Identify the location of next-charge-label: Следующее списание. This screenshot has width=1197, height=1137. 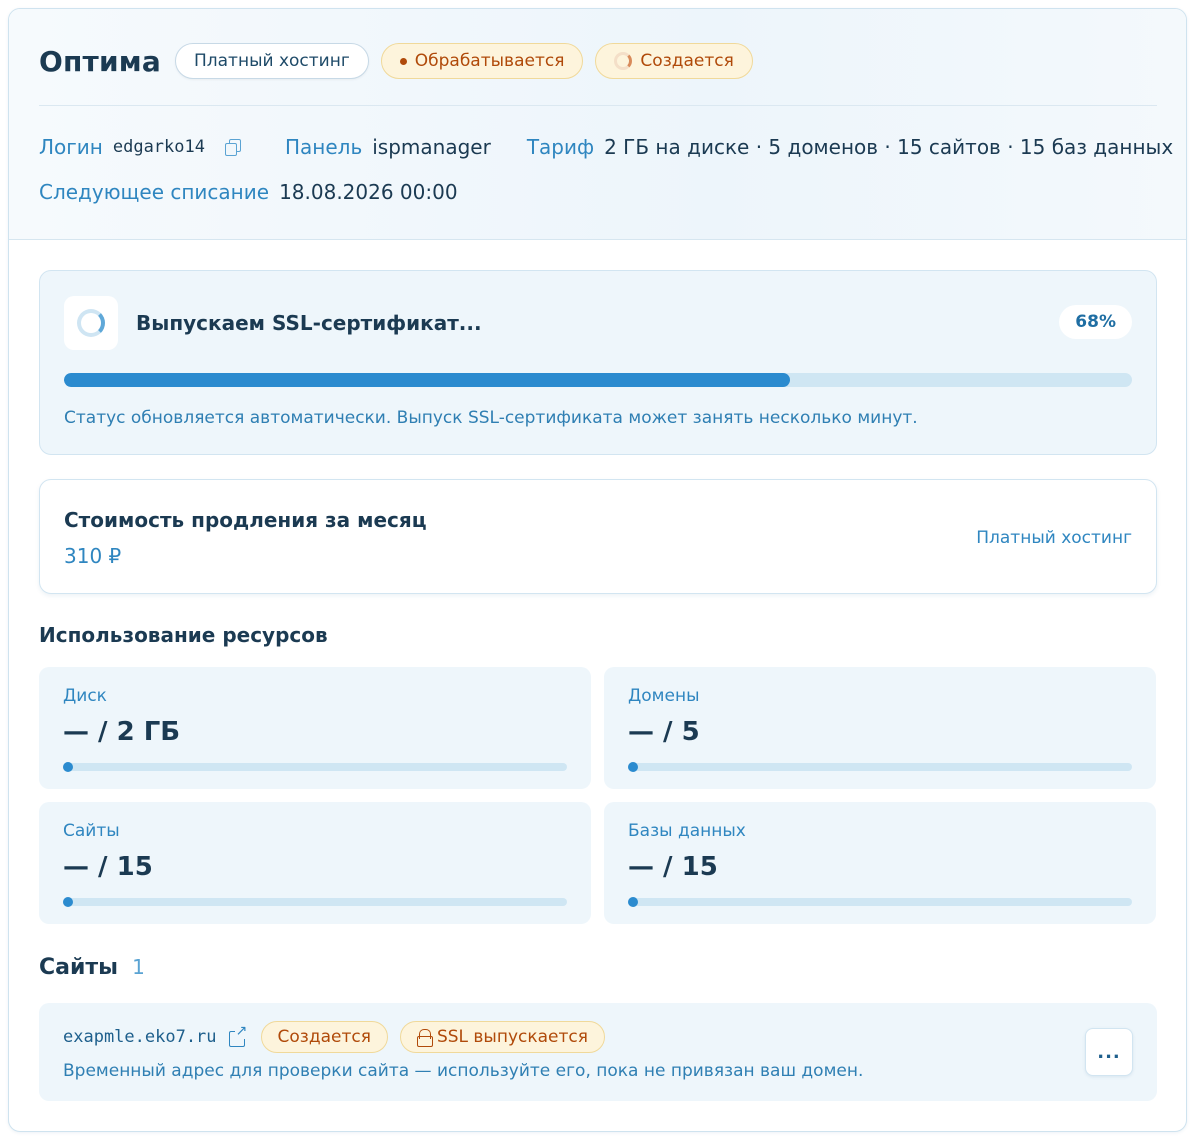
(154, 192).